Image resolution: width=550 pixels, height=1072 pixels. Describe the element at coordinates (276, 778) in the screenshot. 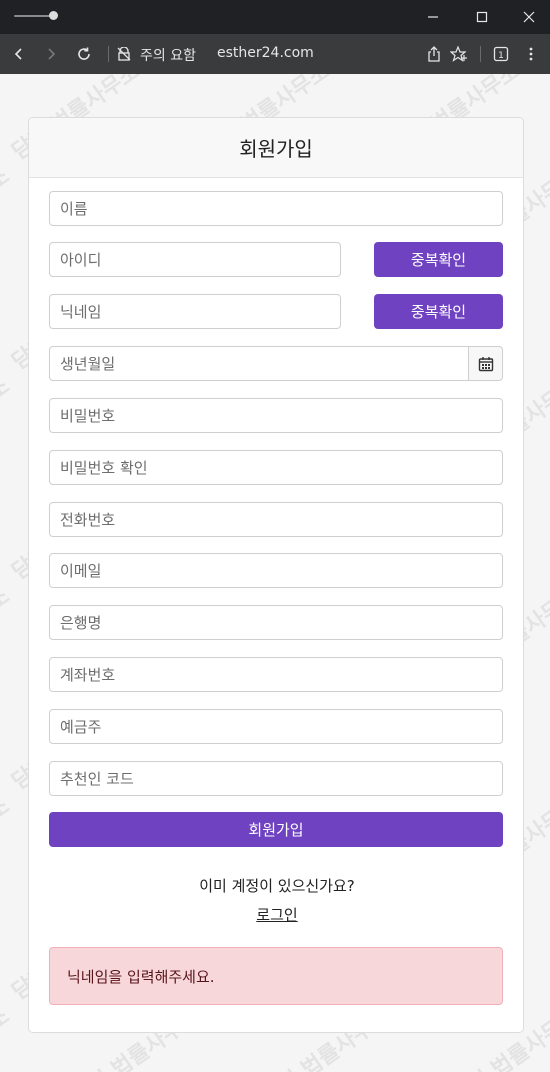

I see `referrer-code-input` at that location.